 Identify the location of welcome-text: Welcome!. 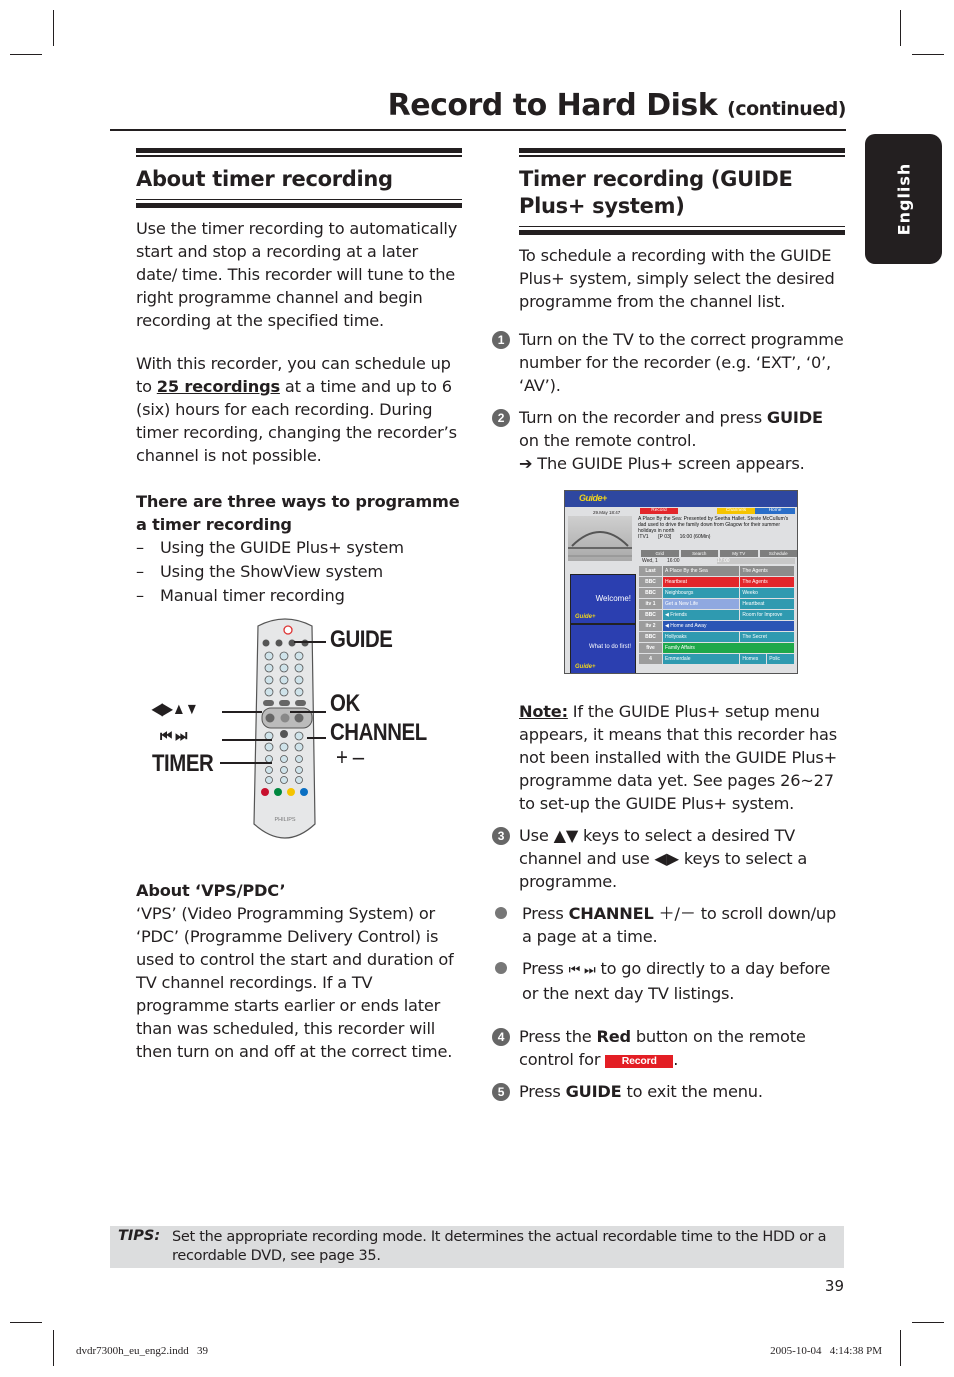
(613, 598).